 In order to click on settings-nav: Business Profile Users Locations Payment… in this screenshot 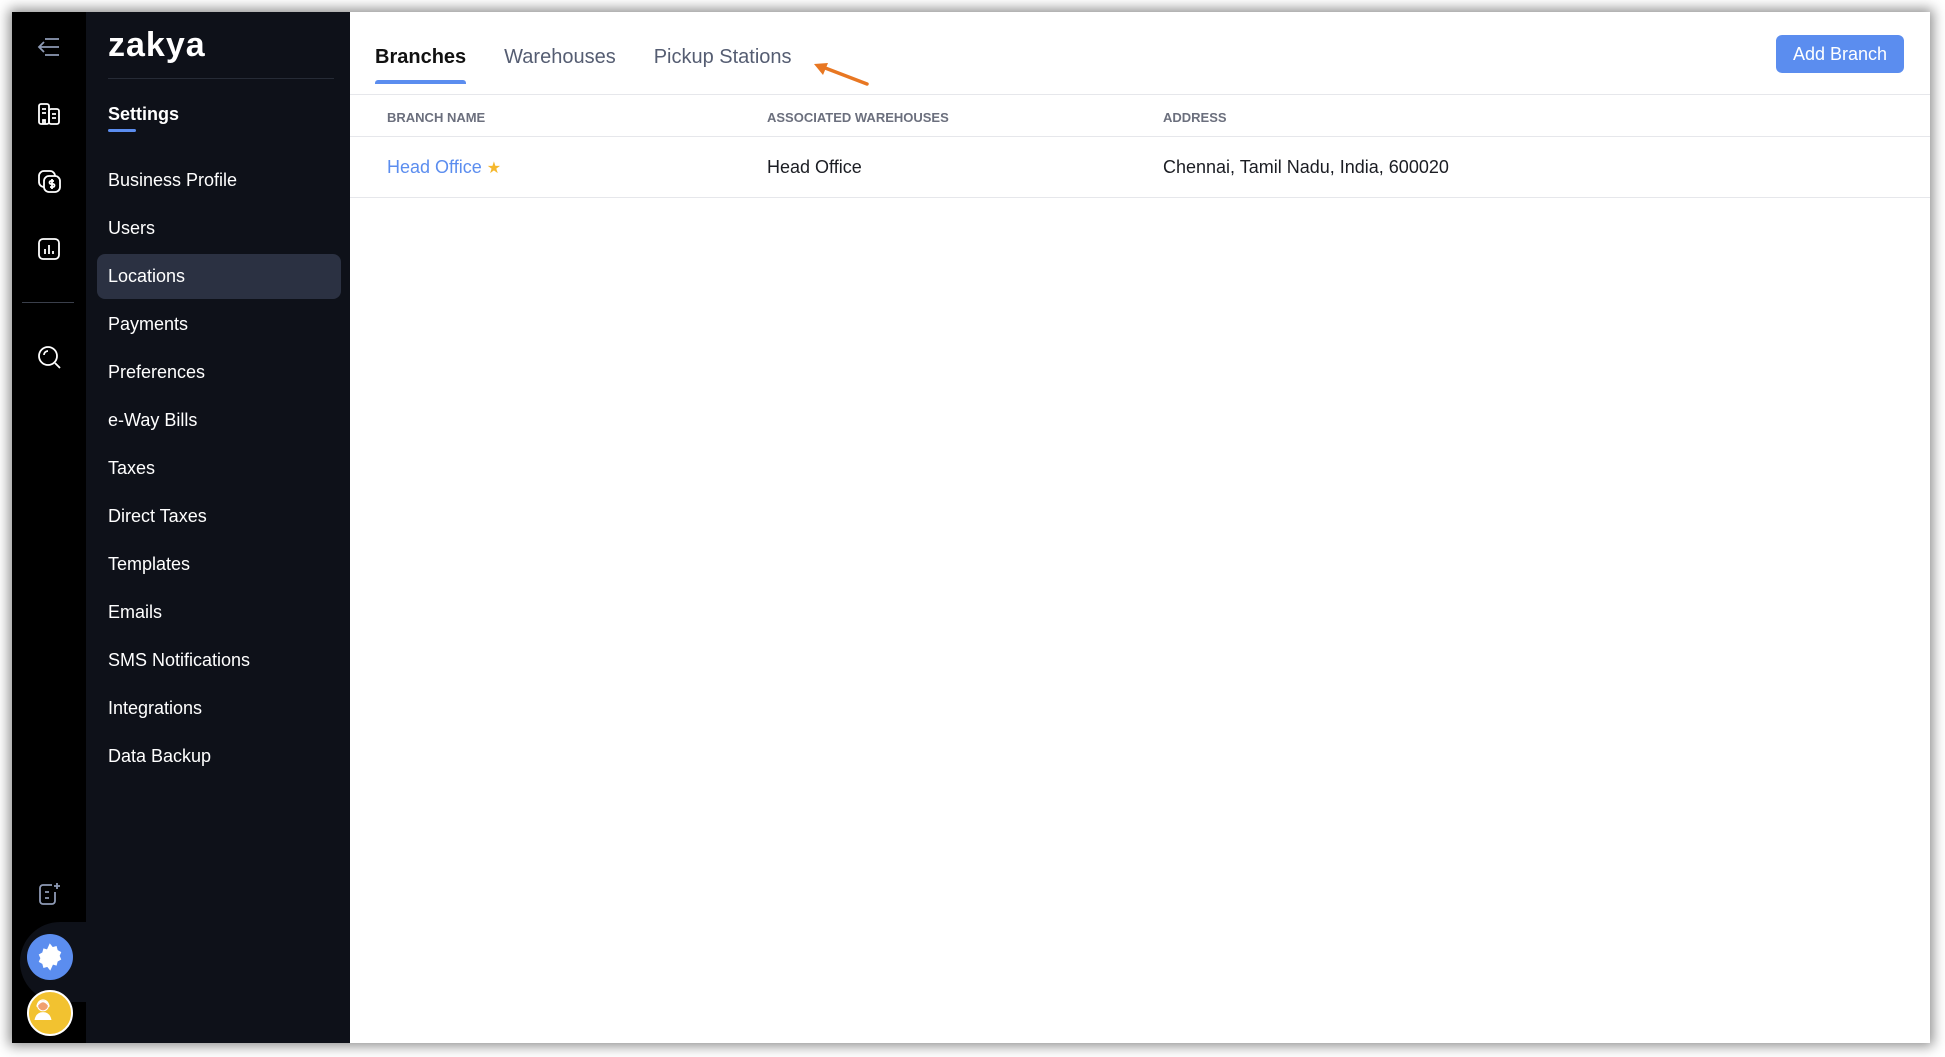, I will do `click(219, 468)`.